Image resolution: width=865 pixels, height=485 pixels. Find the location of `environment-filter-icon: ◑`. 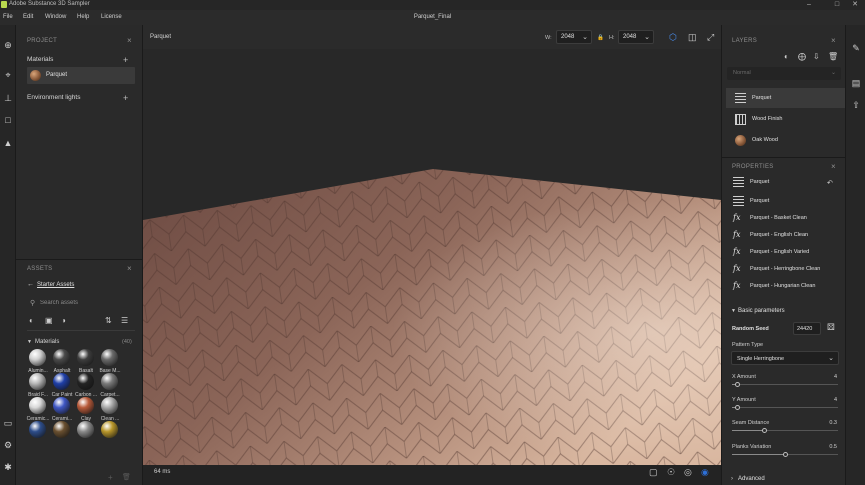

environment-filter-icon: ◑ is located at coordinates (63, 320).